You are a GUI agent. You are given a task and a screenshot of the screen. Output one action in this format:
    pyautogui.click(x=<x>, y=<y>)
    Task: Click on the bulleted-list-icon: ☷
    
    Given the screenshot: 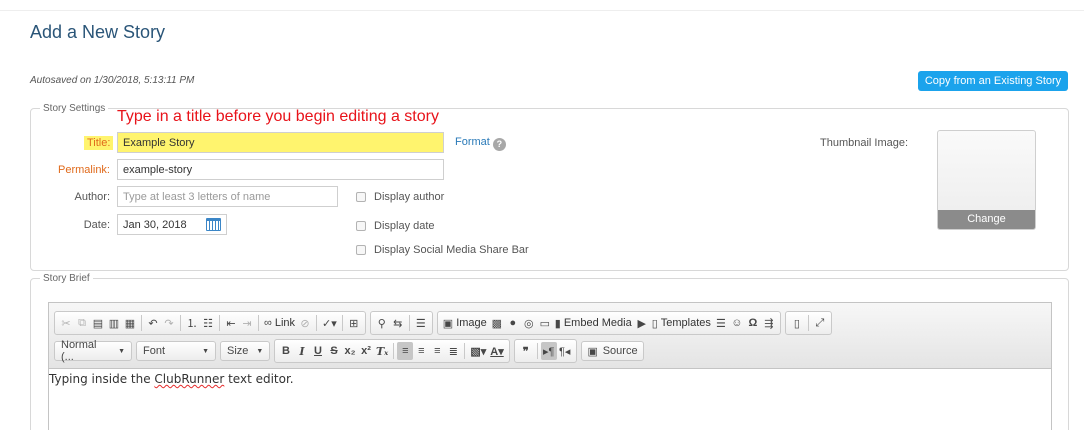 What is the action you would take?
    pyautogui.click(x=208, y=323)
    